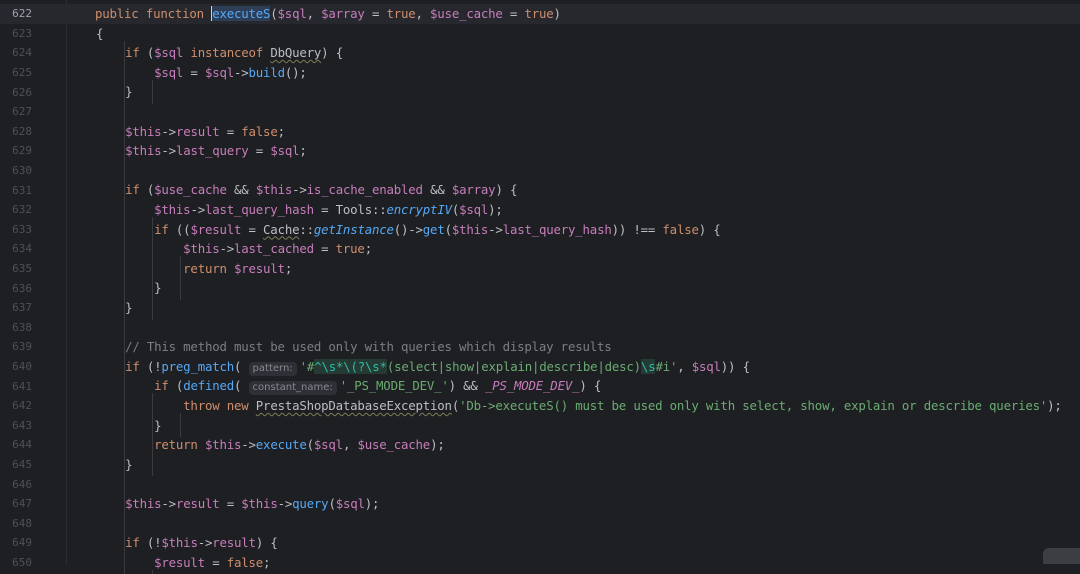  What do you see at coordinates (216, 151) in the screenshot?
I see `code-text: $this->last_query = $sql;` at bounding box center [216, 151].